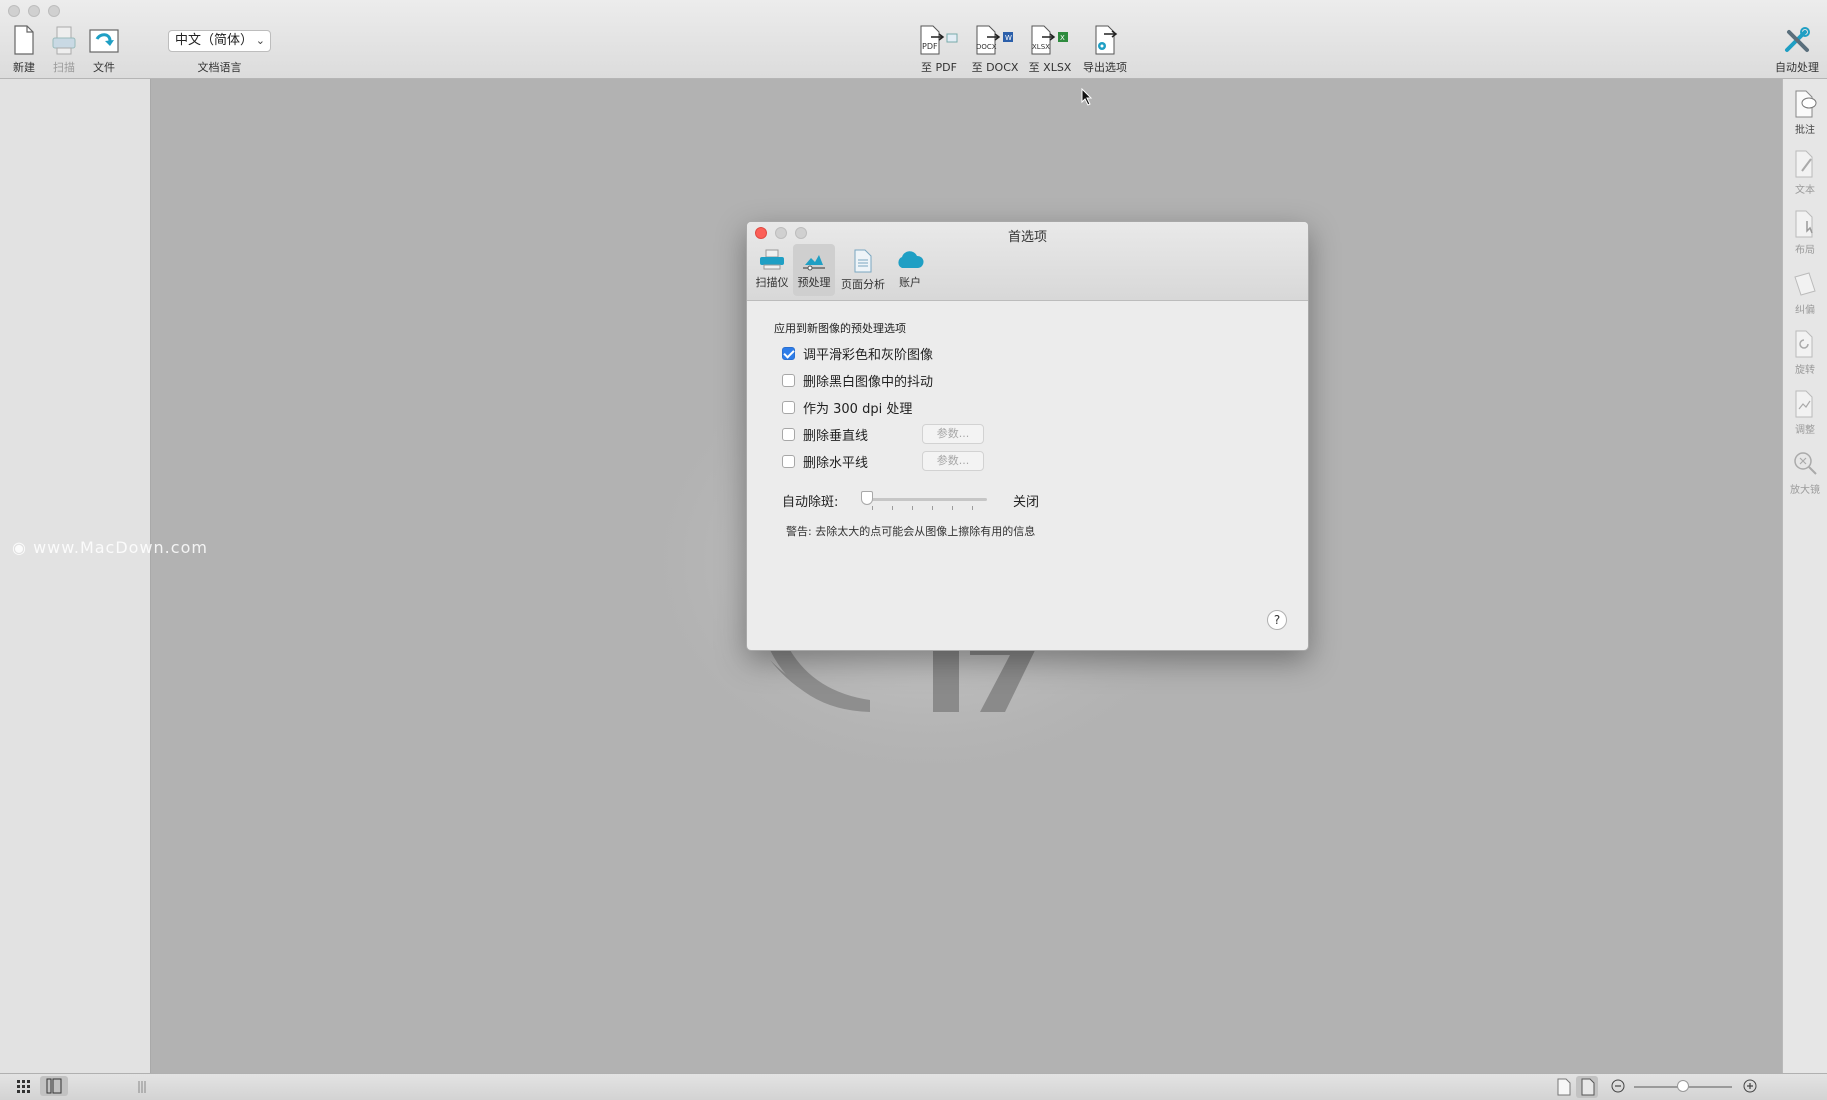  What do you see at coordinates (1277, 620) in the screenshot?
I see `help-button: ?` at bounding box center [1277, 620].